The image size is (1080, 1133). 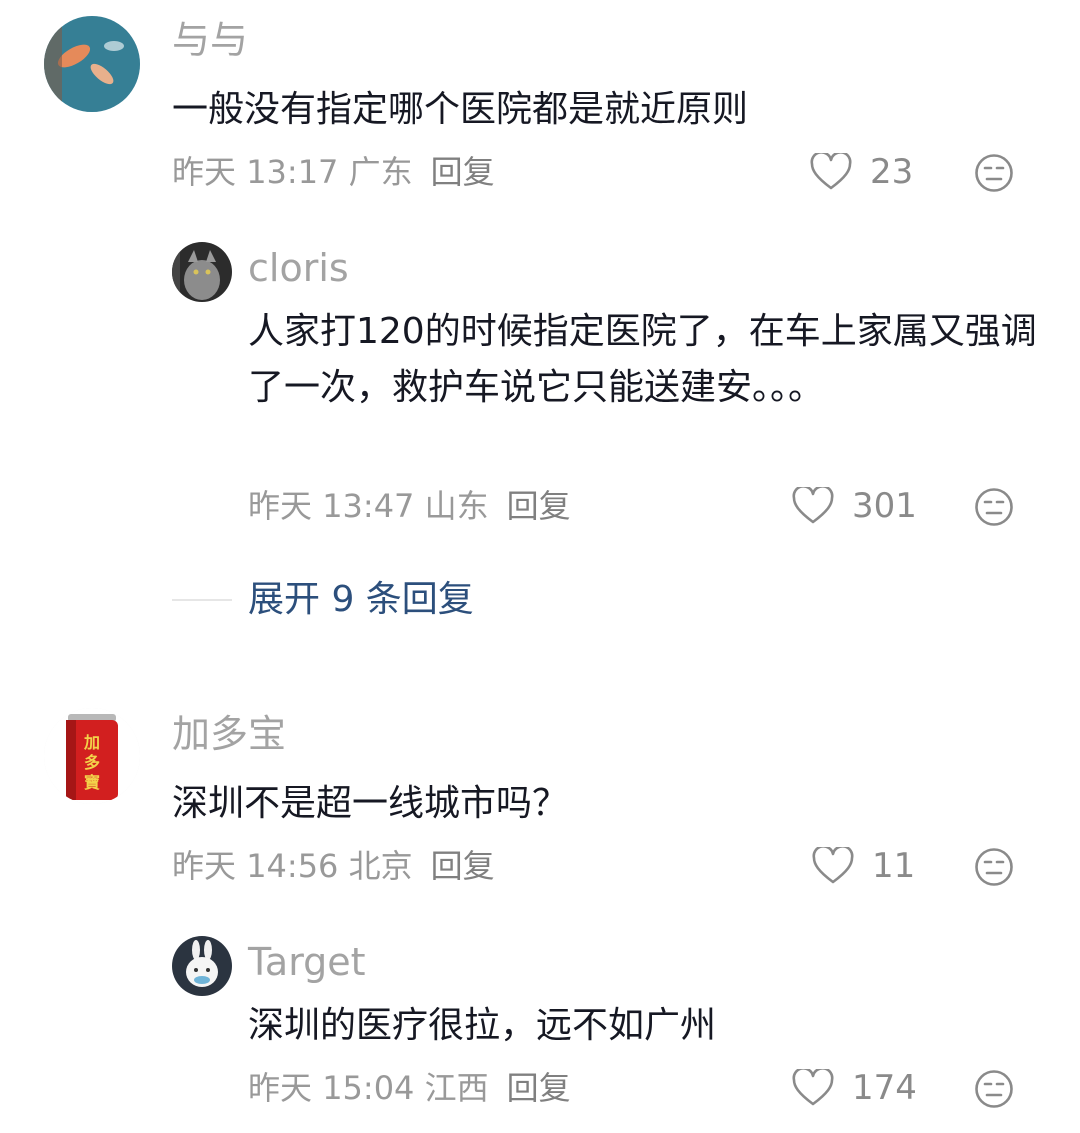 I want to click on comment-text: 深圳的医疗很拉，远不如广州, so click(x=482, y=1025).